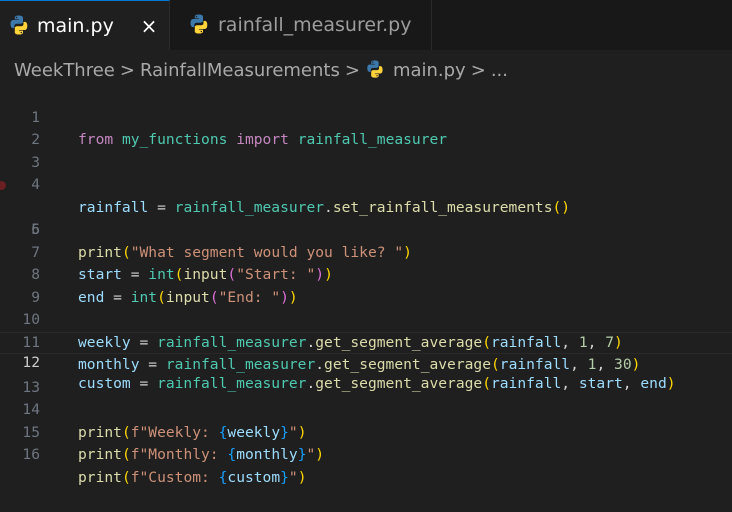 The image size is (732, 512). What do you see at coordinates (315, 25) in the screenshot?
I see `tab-label: rainfall_measurer.py` at bounding box center [315, 25].